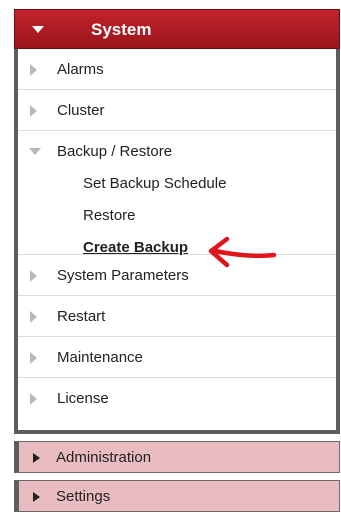 Image resolution: width=341 pixels, height=514 pixels. I want to click on section-administration: Administration, so click(177, 457).